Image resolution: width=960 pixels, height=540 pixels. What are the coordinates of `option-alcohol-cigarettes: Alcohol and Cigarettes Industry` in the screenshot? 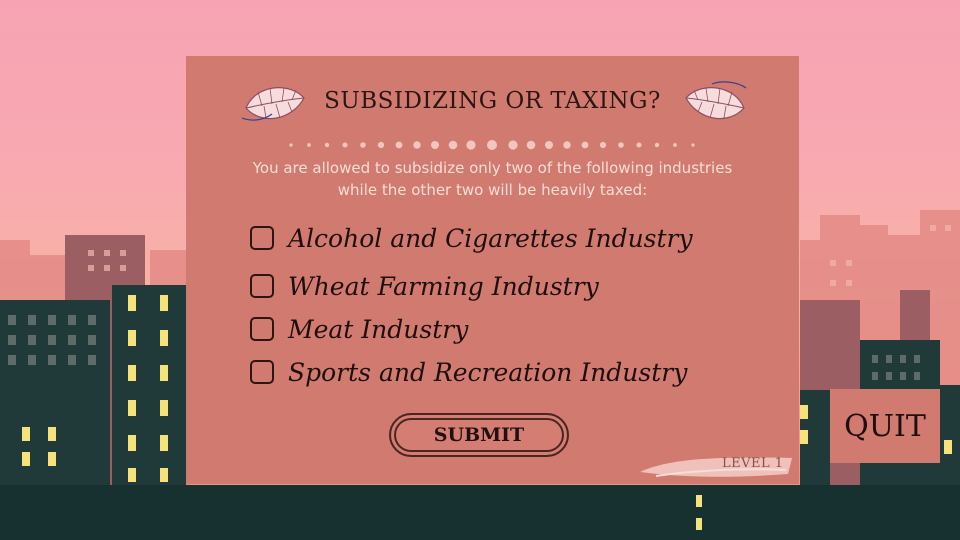 It's located at (471, 238).